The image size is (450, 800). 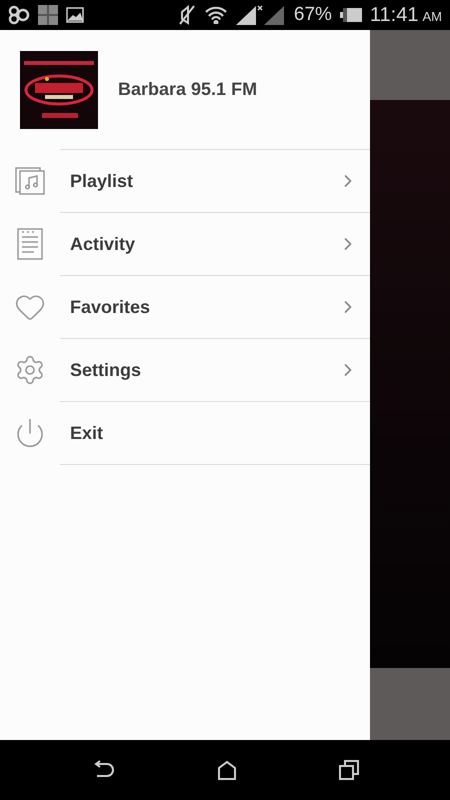 I want to click on clock-time: 11:41, so click(x=394, y=15).